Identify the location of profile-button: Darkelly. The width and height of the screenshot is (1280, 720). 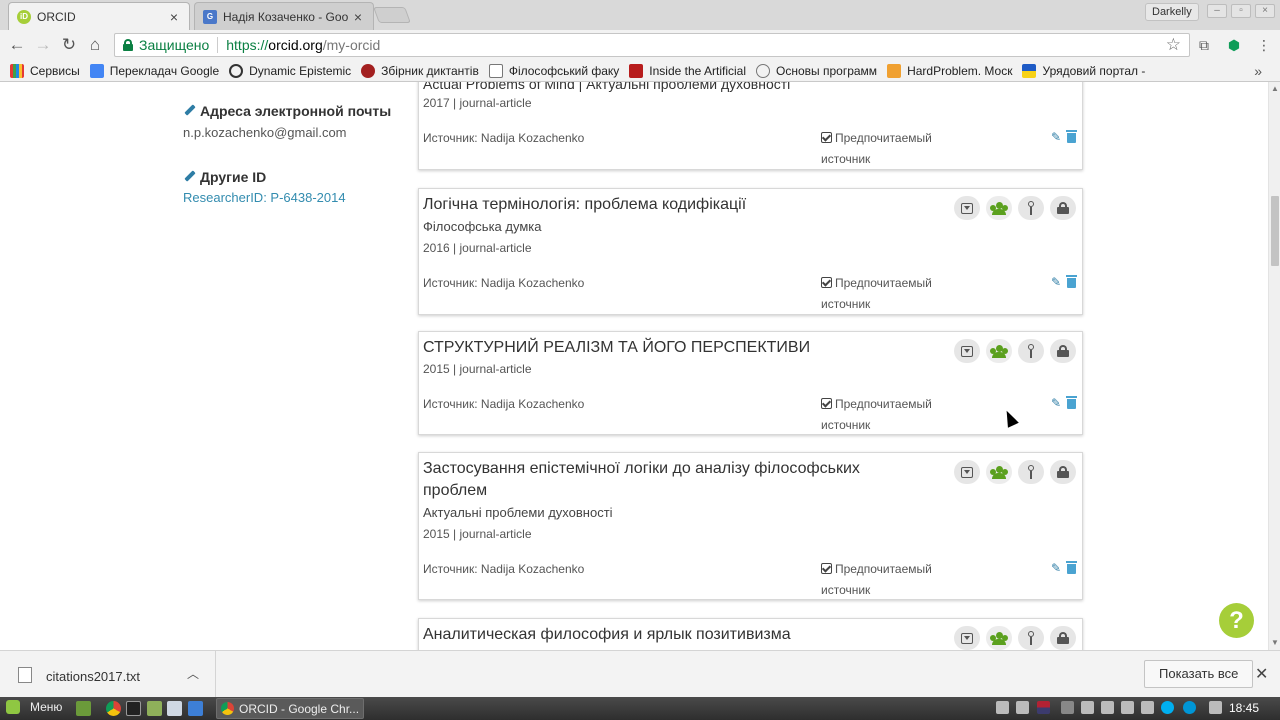
(1172, 12).